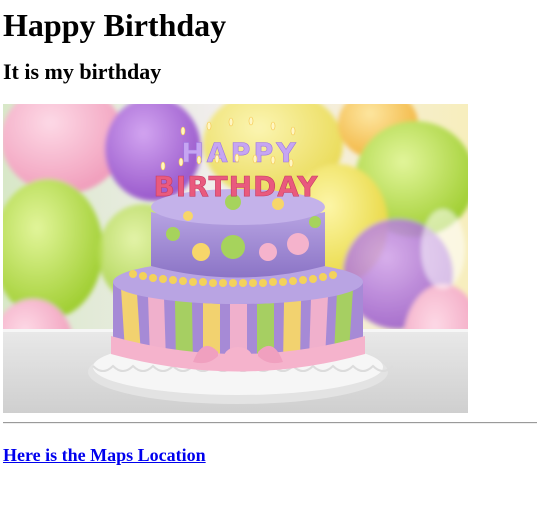  I want to click on page-subtitle: It is my birthday, so click(82, 71).